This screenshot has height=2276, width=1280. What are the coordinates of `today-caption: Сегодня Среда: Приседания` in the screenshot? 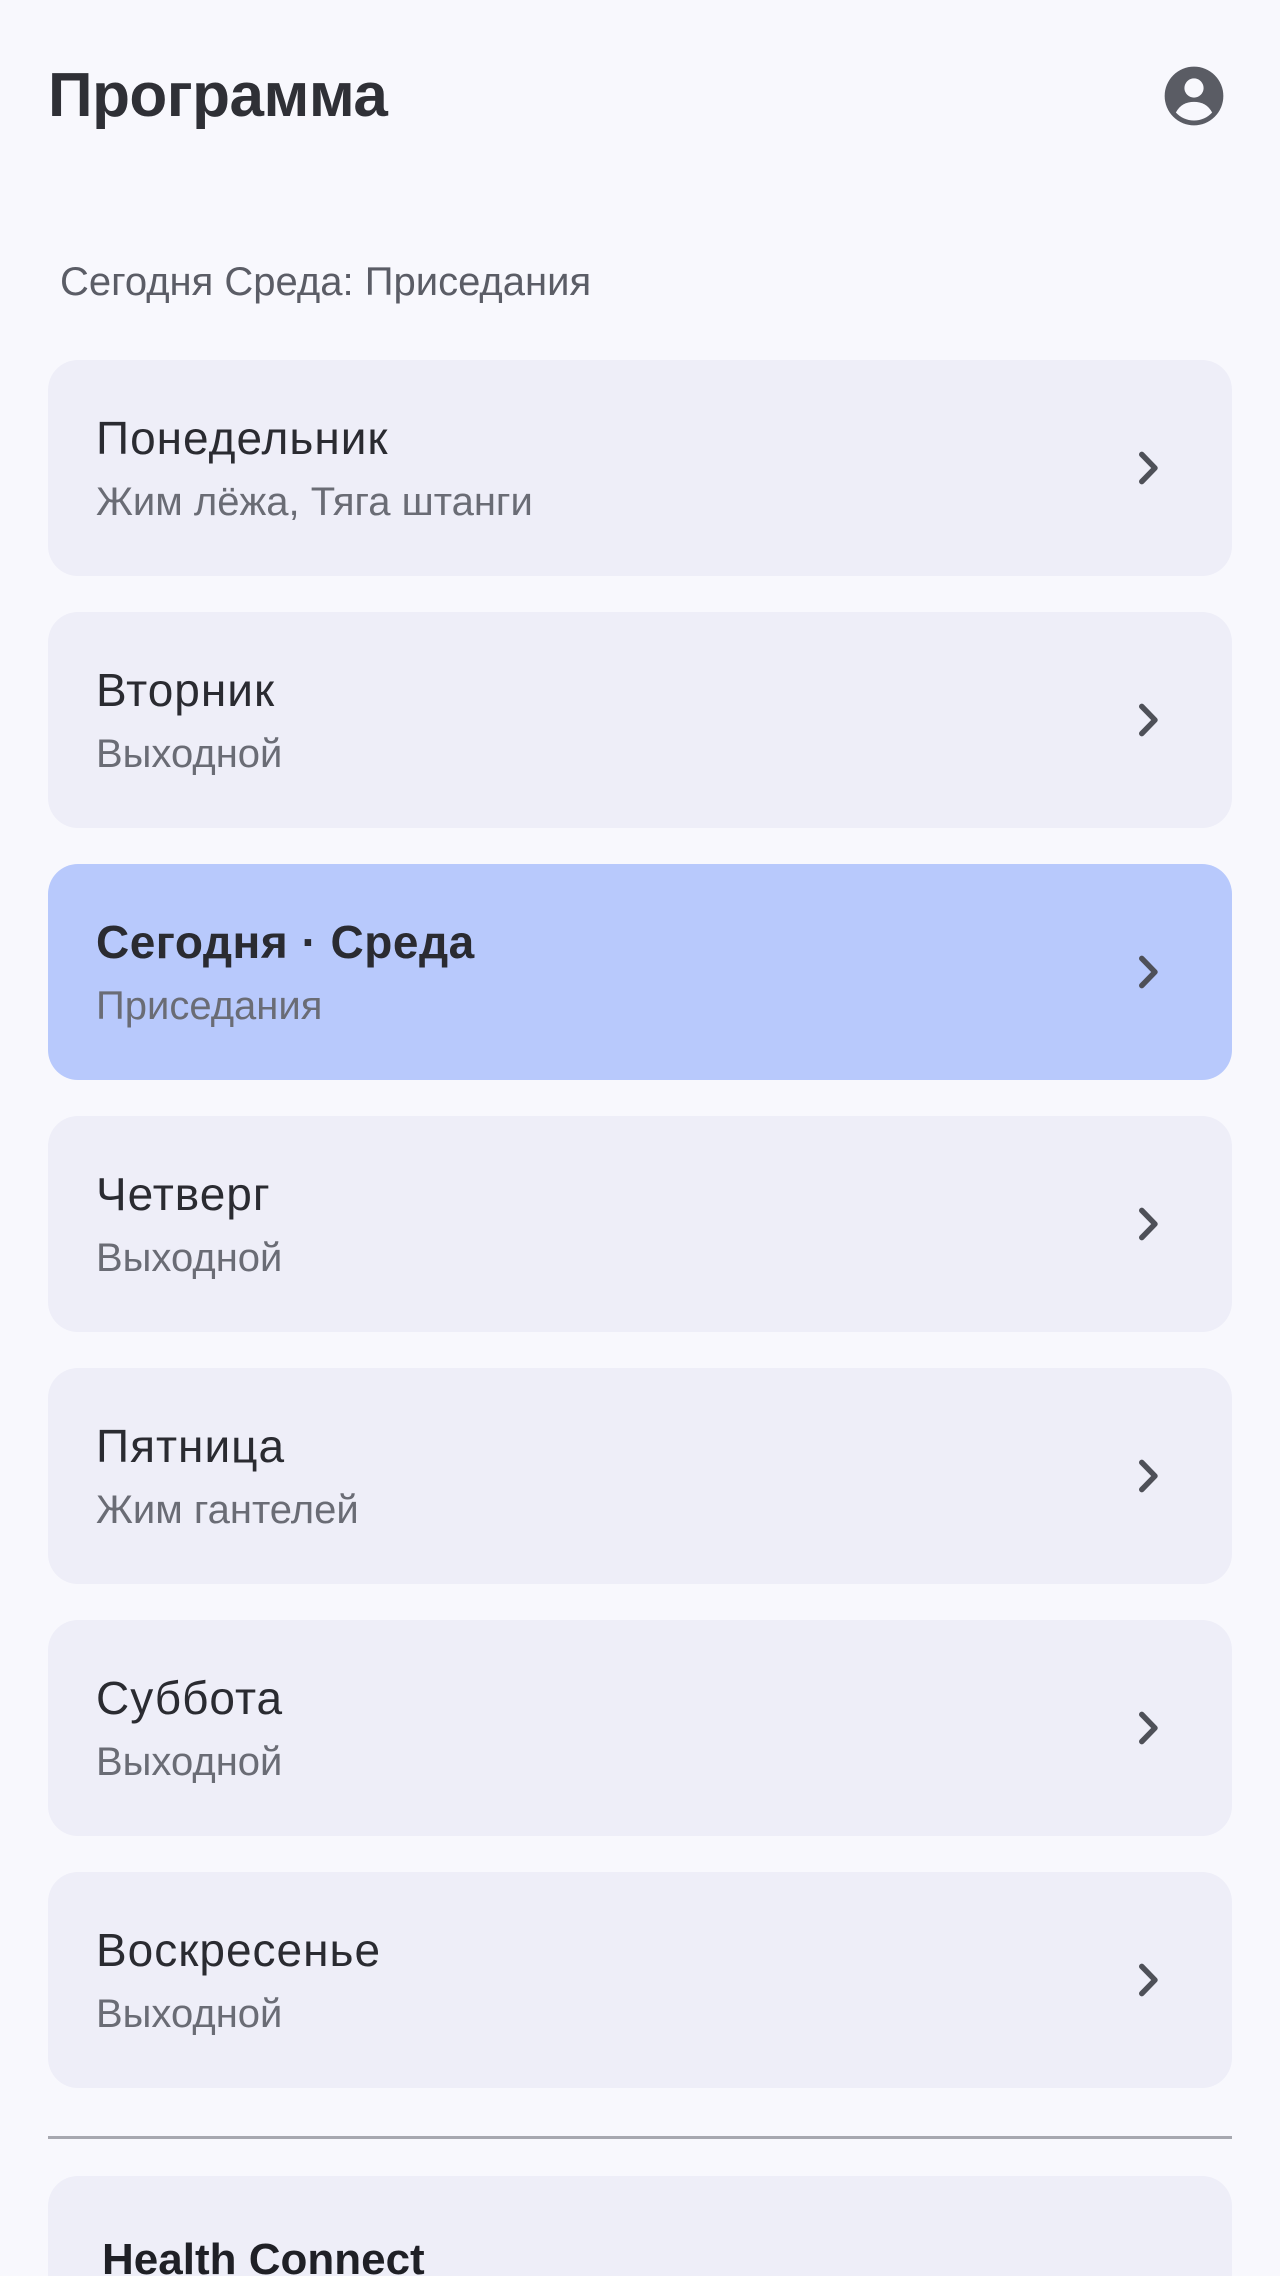 It's located at (326, 282).